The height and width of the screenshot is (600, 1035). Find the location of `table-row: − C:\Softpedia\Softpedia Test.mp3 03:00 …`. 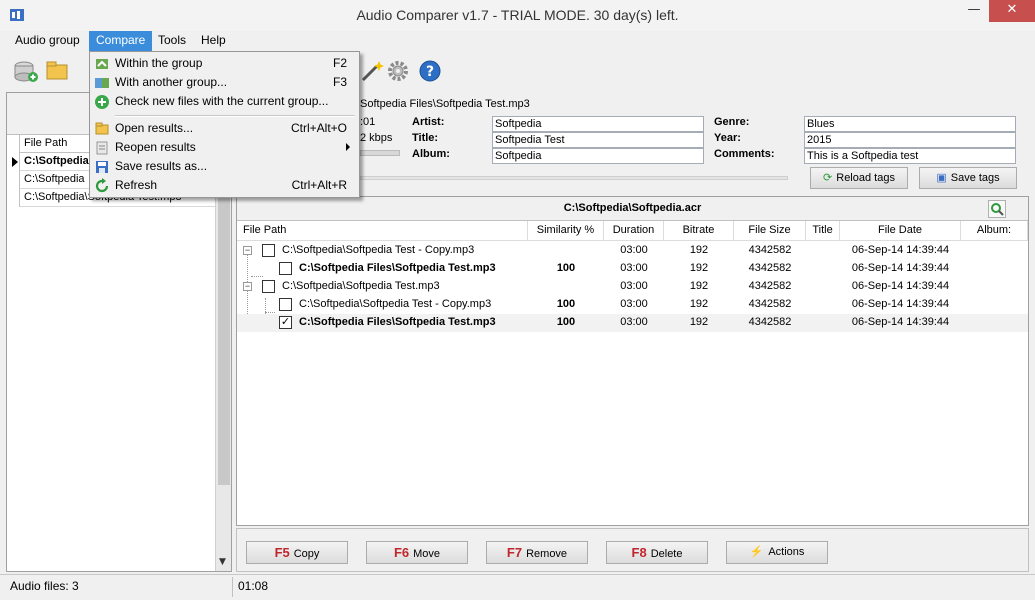

table-row: − C:\Softpedia\Softpedia Test.mp3 03:00 … is located at coordinates (632, 287).